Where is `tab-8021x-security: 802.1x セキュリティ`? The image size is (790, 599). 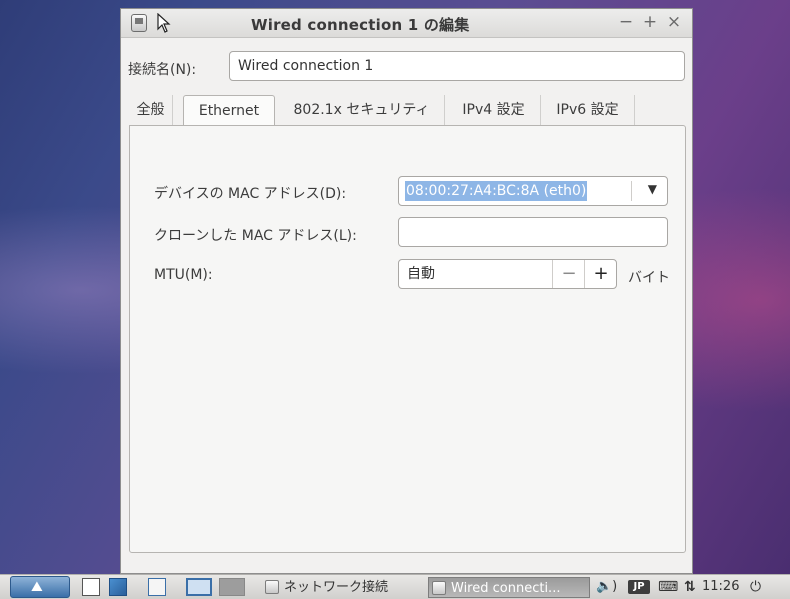
tab-8021x-security: 802.1x セキュリティ is located at coordinates (362, 110).